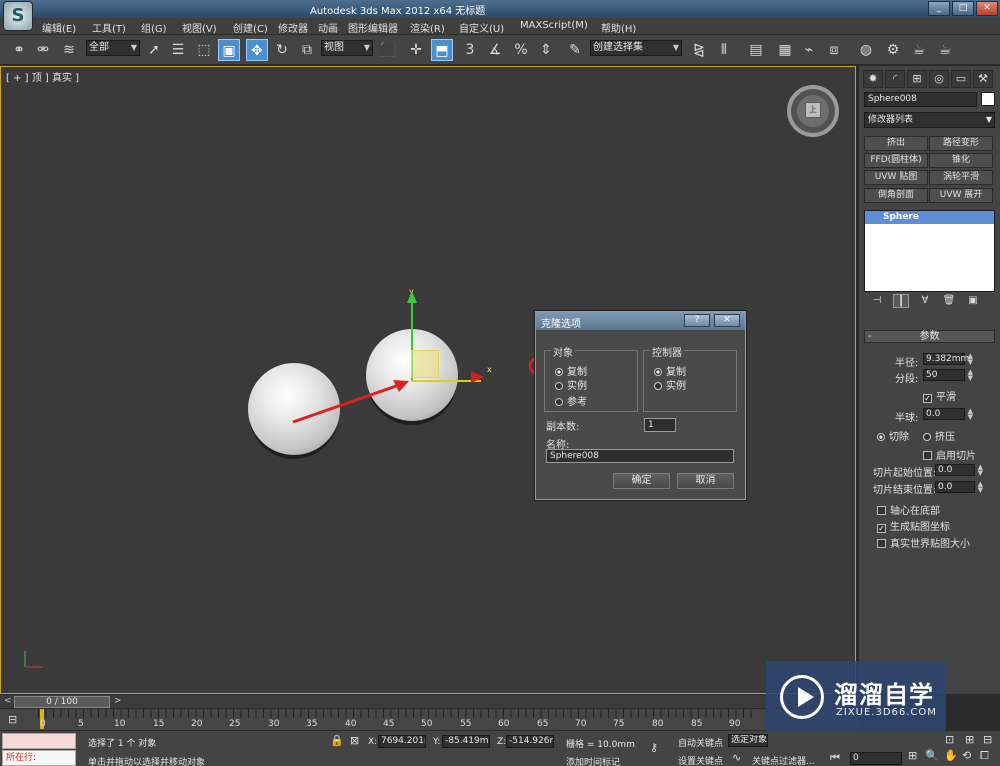  Describe the element at coordinates (920, 99) in the screenshot. I see `object-name-field: Sphere008` at that location.